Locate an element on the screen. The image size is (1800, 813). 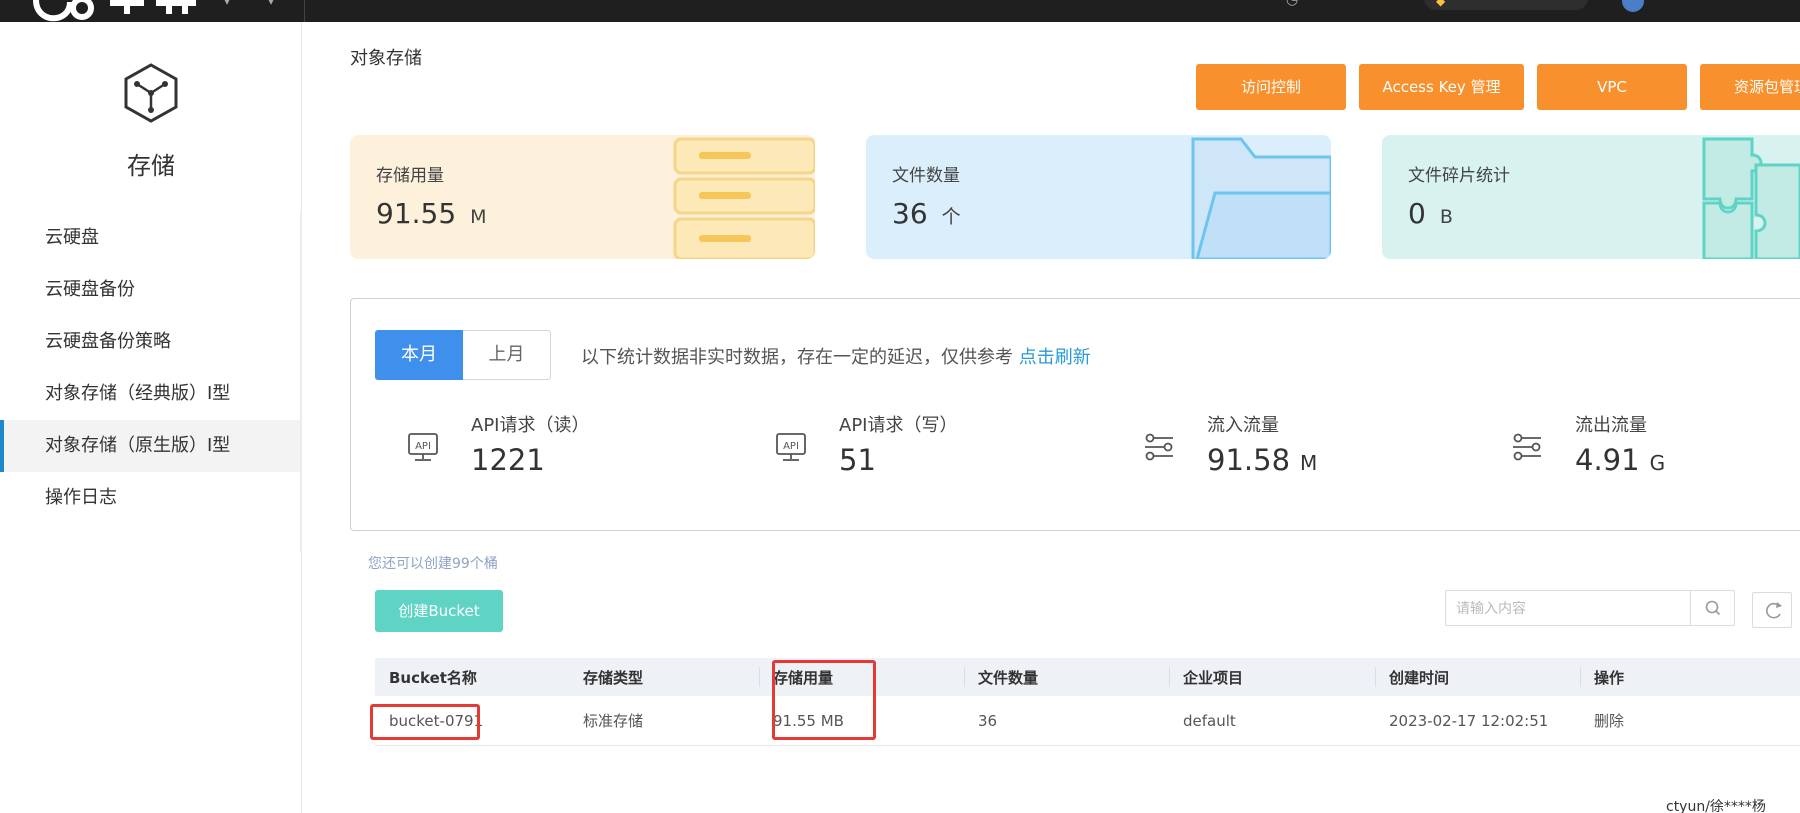
search-input is located at coordinates (1571, 609).